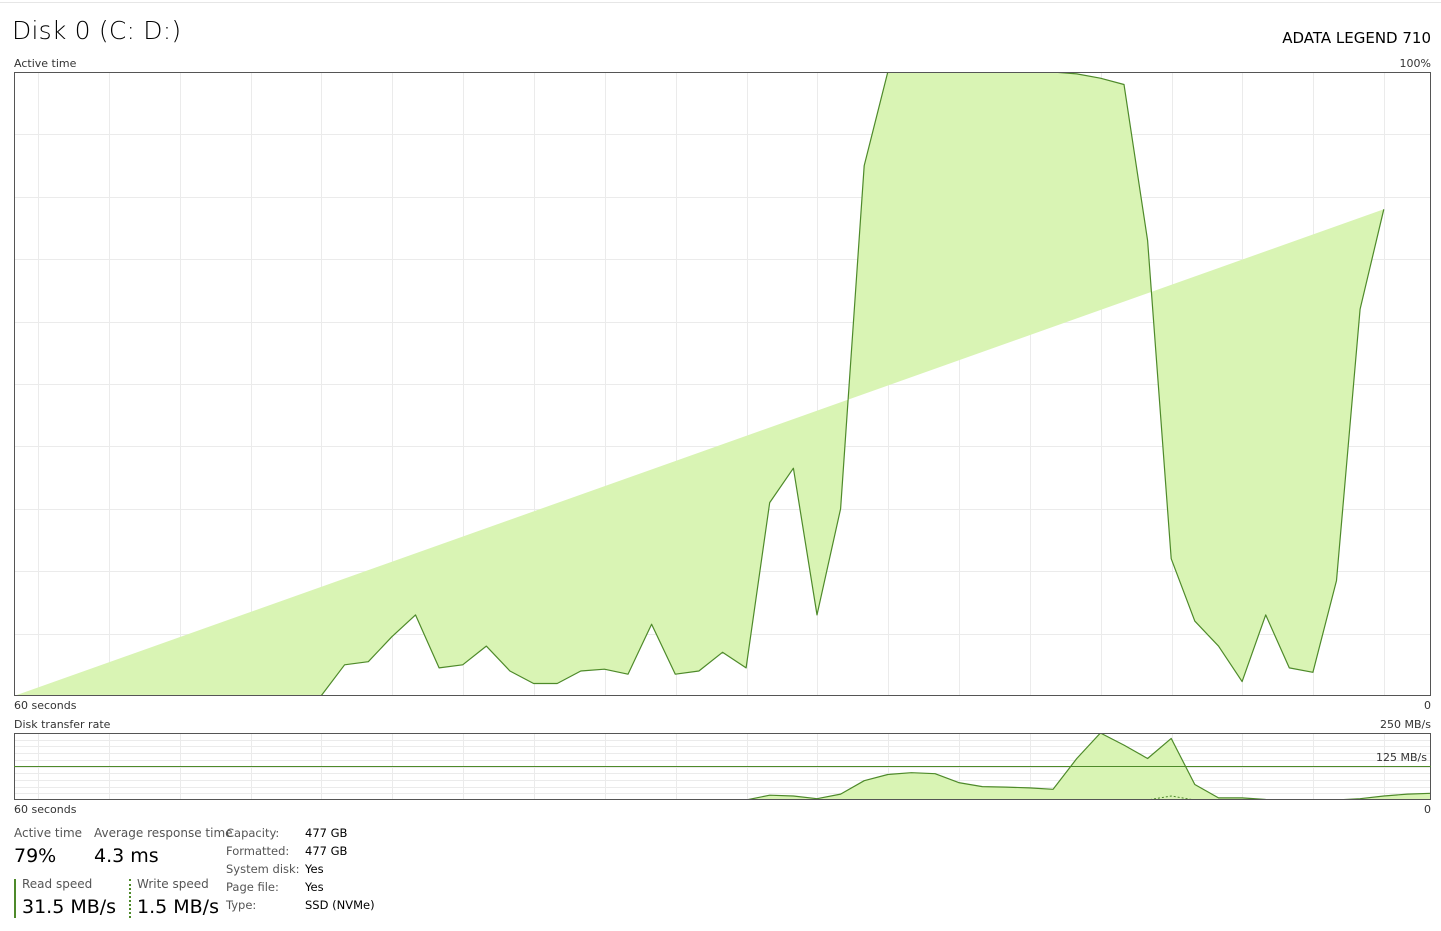 The image size is (1441, 931). I want to click on active-time-range-label: 60 seconds, so click(45, 705).